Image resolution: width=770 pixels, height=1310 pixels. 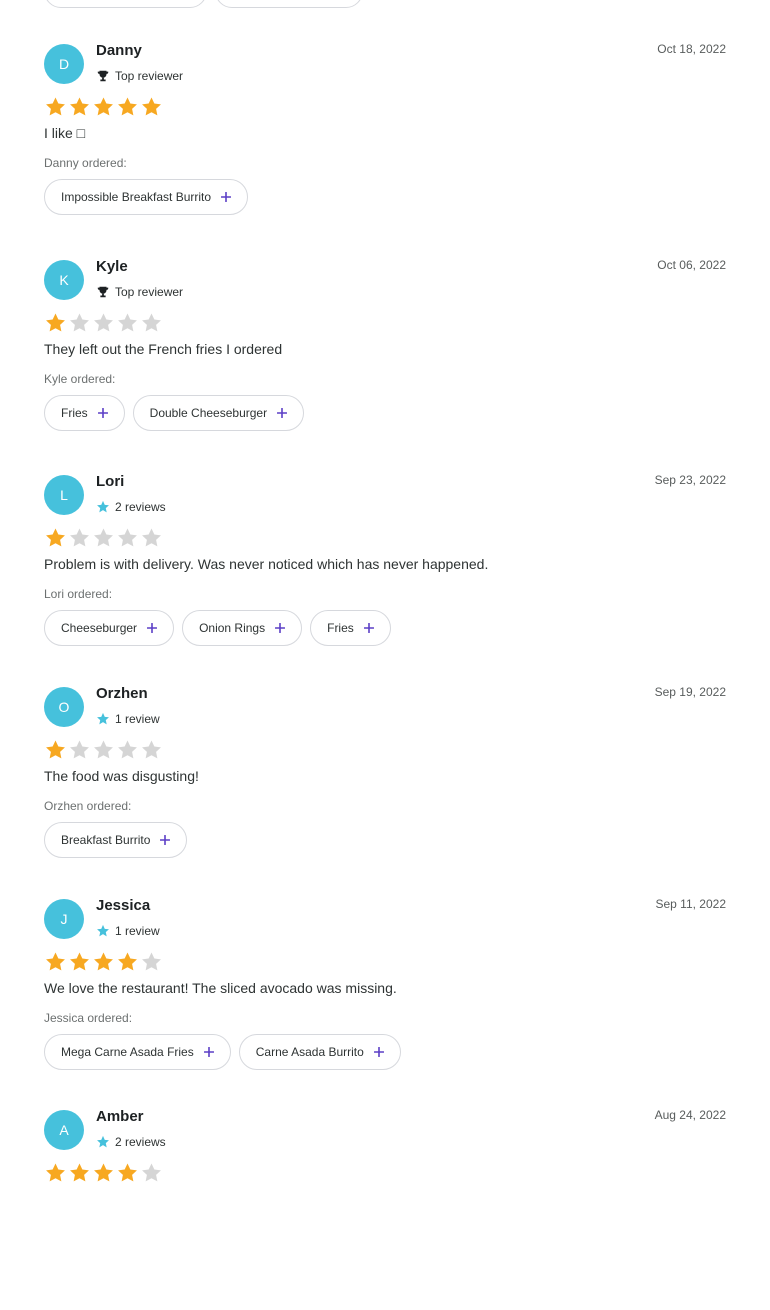 I want to click on ordered-items: Impossible Breakfast Burrito, so click(x=146, y=197).